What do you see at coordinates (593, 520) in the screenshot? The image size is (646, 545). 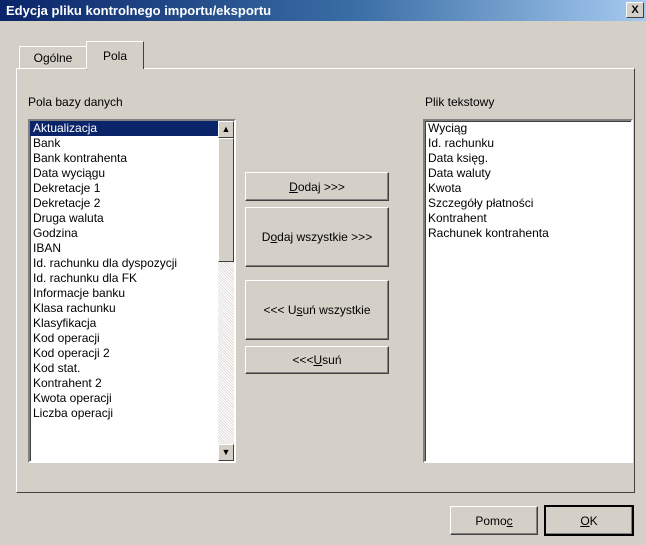 I see `ok-button-rest: K` at bounding box center [593, 520].